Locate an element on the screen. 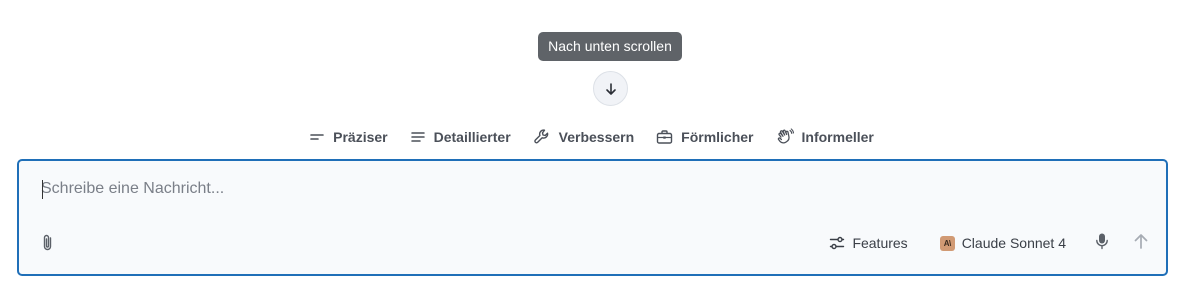 The width and height of the screenshot is (1183, 285). suggestion-informeller: Informeller is located at coordinates (825, 137).